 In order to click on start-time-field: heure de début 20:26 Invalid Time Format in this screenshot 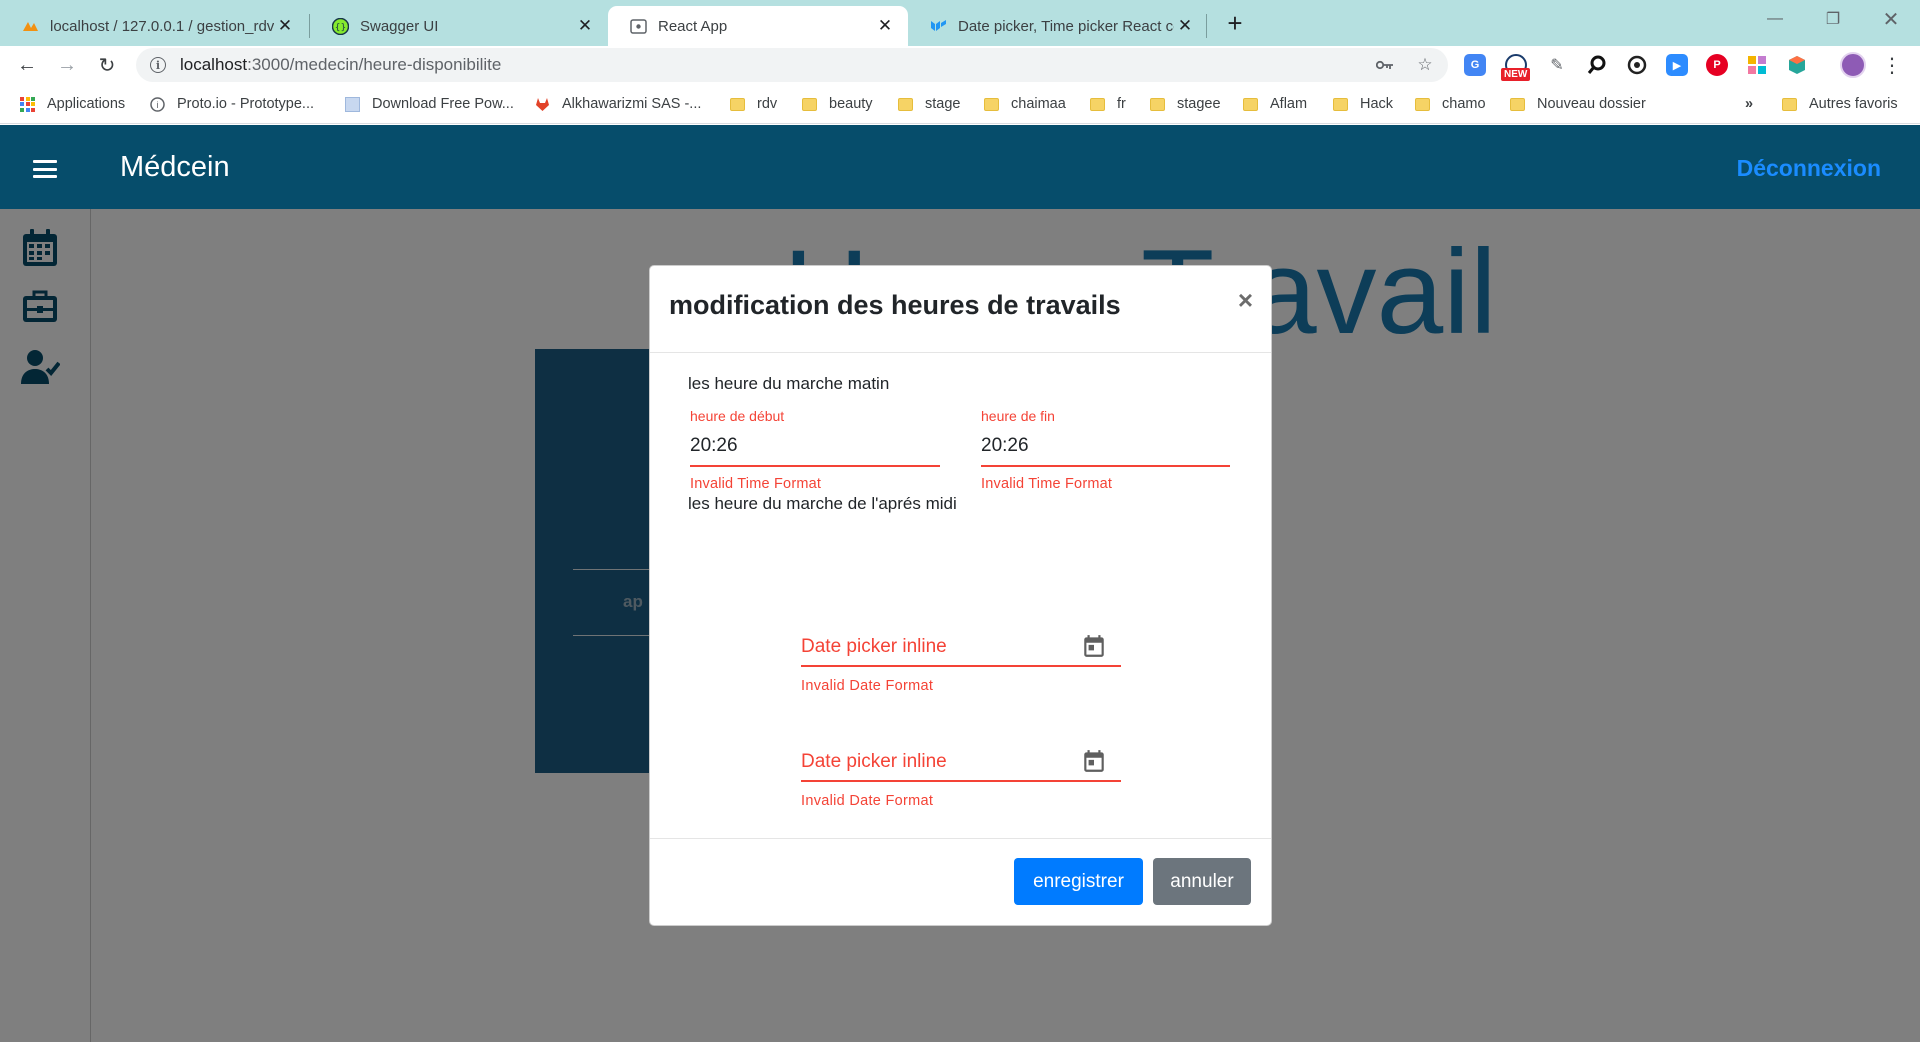, I will do `click(815, 450)`.